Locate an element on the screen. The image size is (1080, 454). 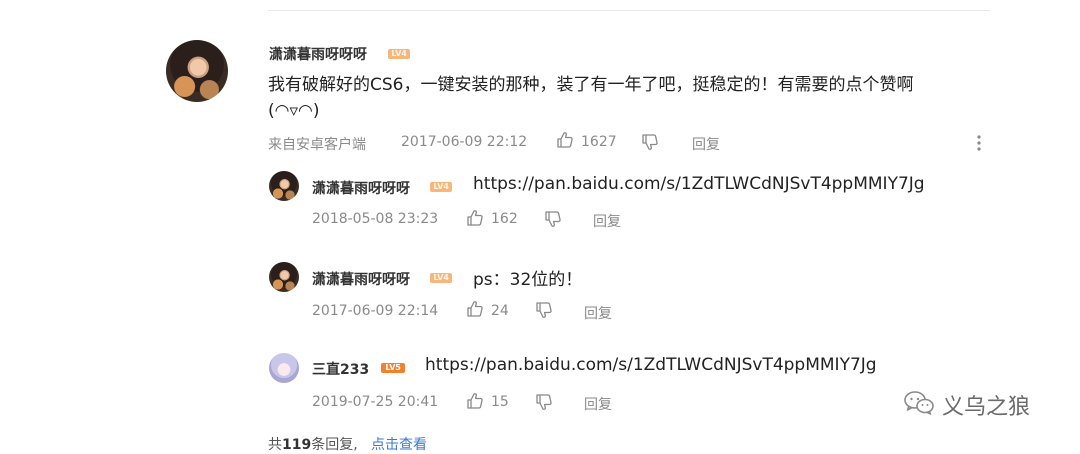
comment-text-line-2: (◠▿◠) is located at coordinates (294, 111).